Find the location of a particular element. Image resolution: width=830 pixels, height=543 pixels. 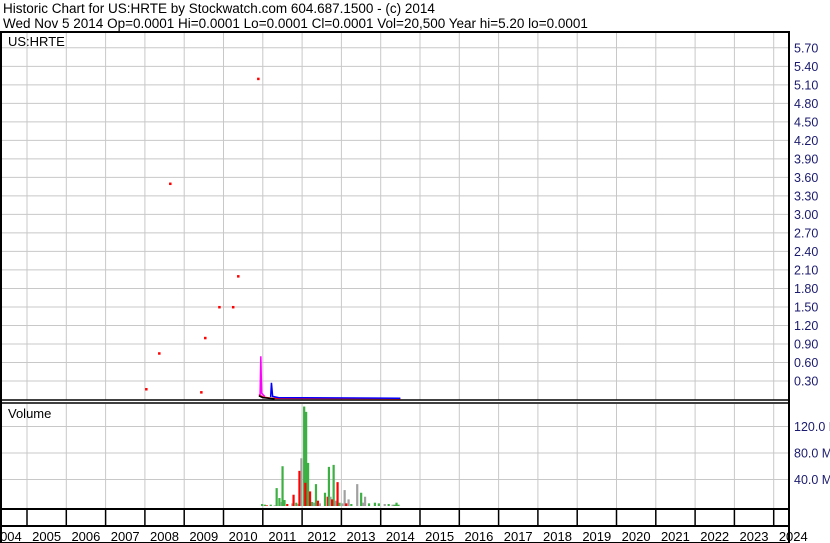

year-label: 2022 is located at coordinates (714, 536).